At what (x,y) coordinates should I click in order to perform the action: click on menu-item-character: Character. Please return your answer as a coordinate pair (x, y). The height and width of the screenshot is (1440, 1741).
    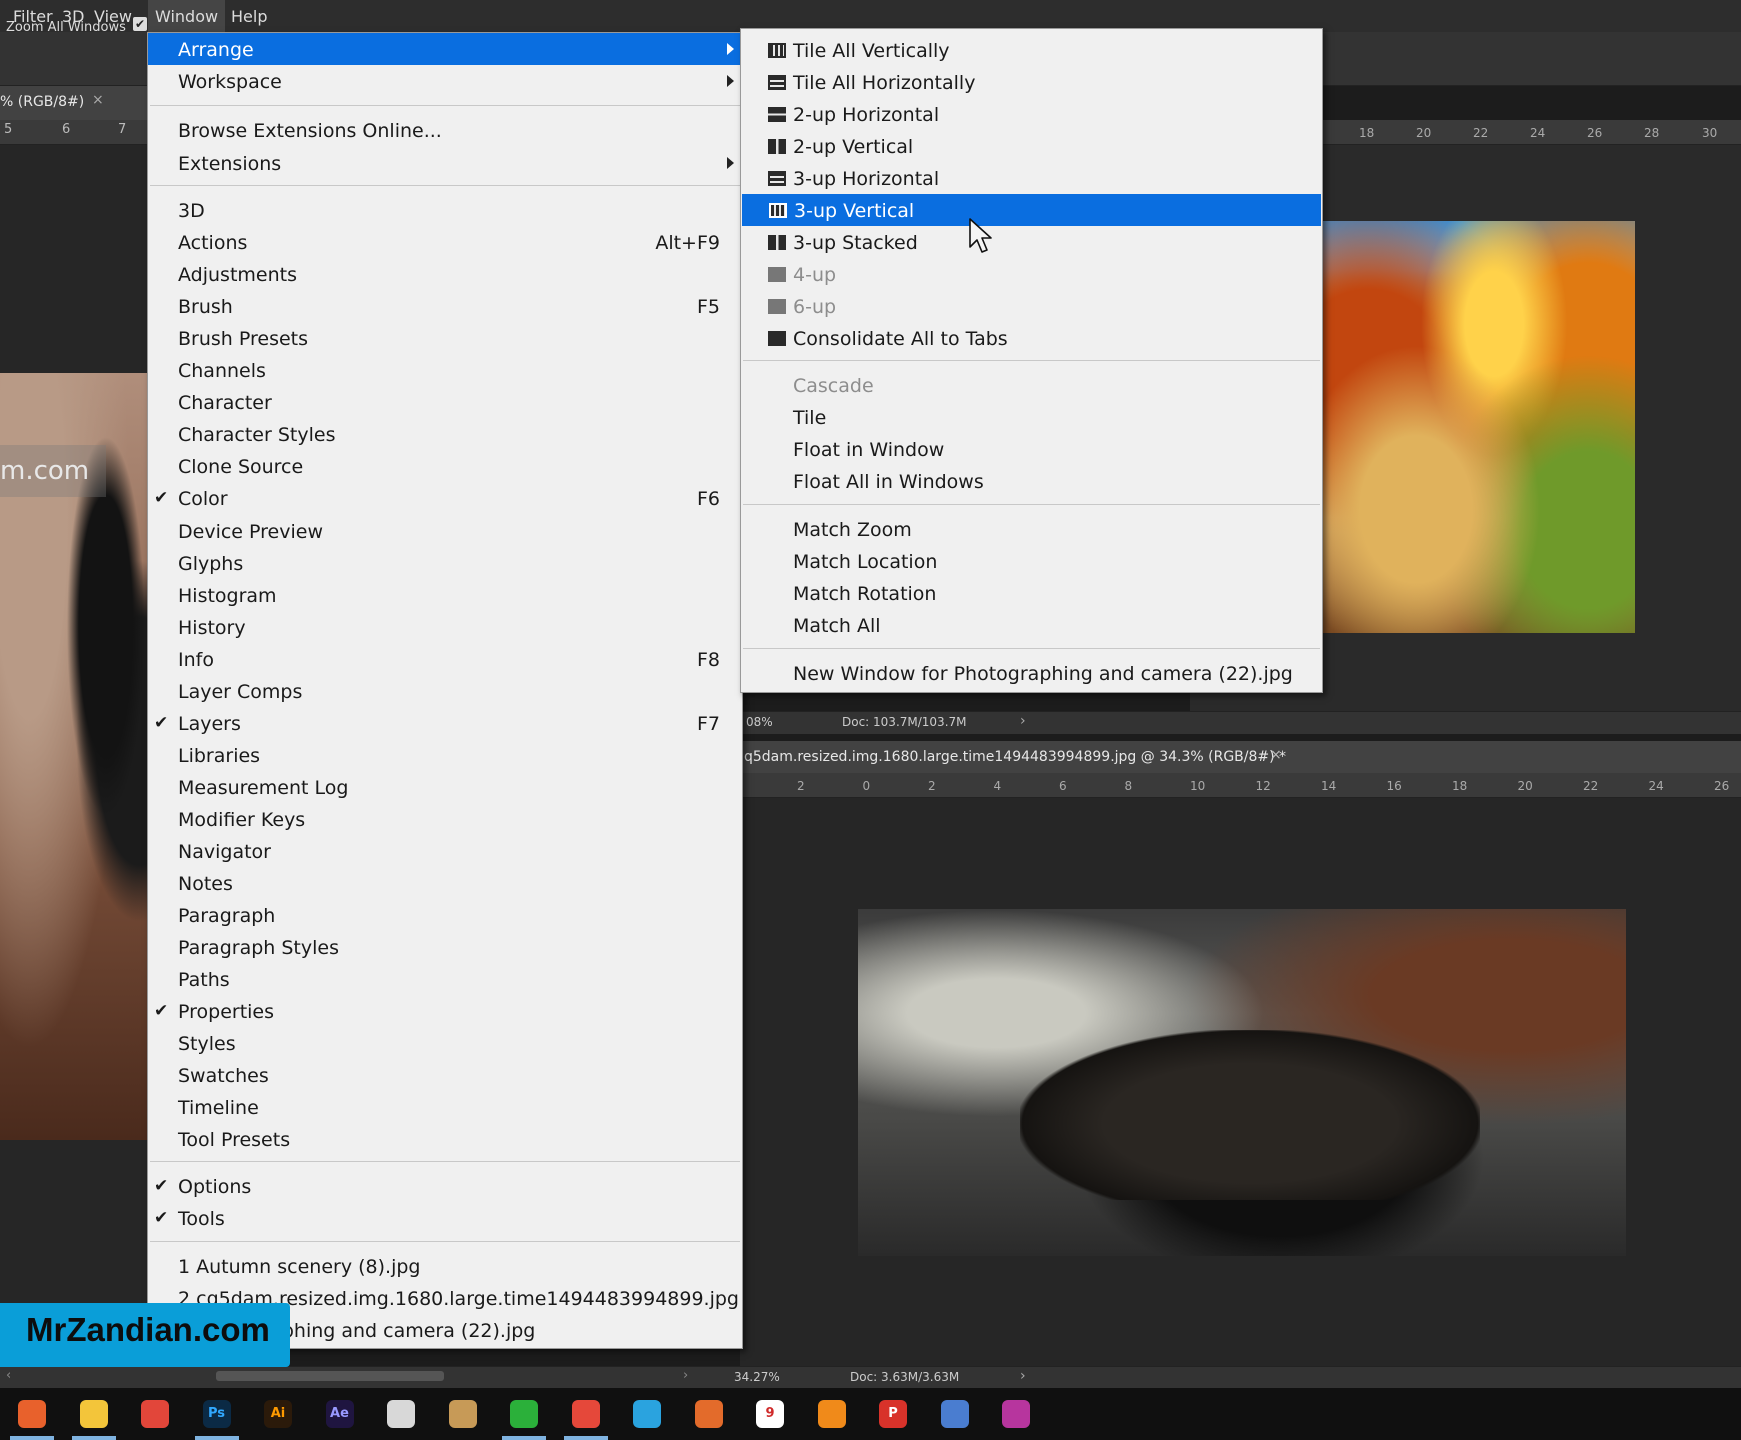
    Looking at the image, I should click on (445, 402).